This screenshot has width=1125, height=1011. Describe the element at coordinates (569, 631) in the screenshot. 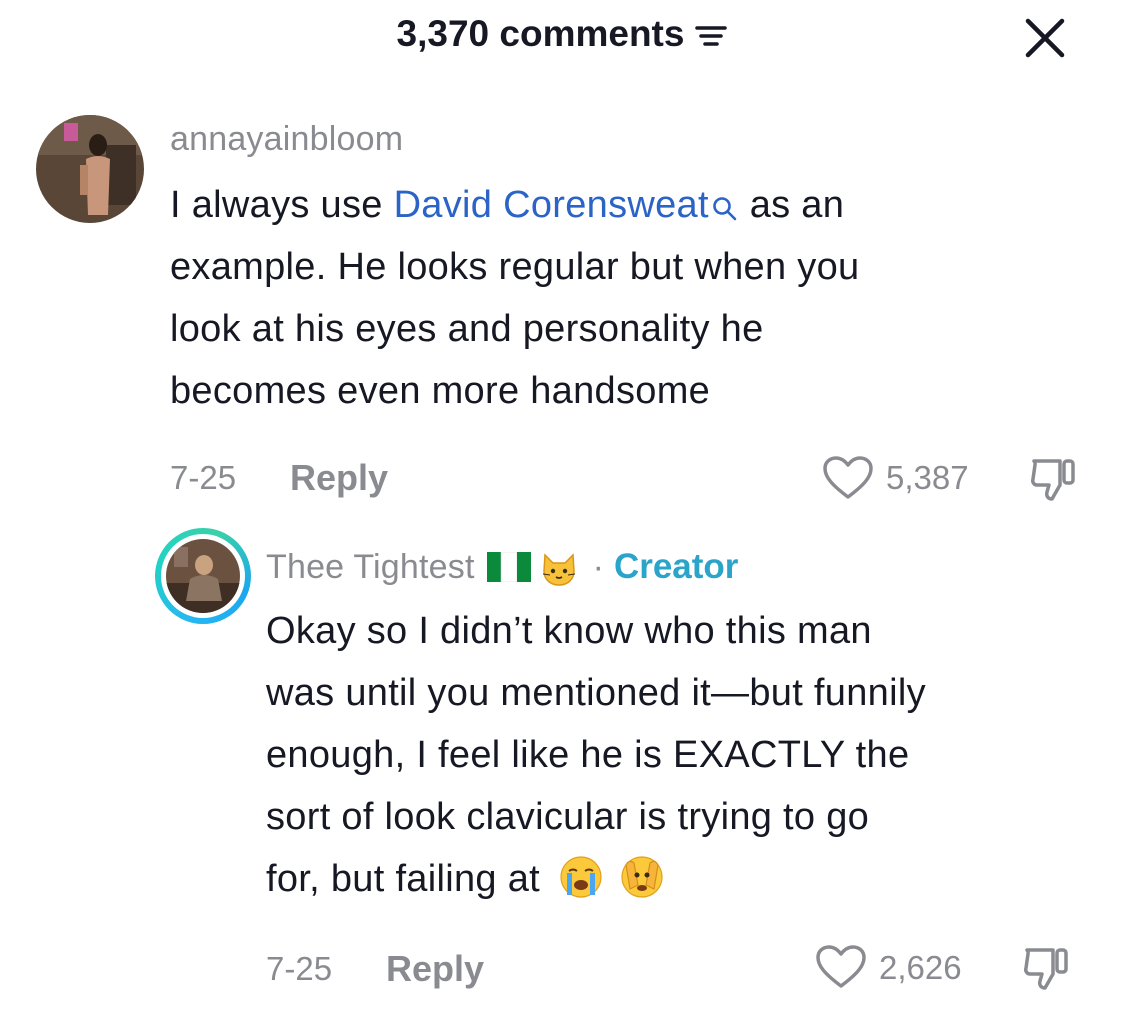

I see `comment-line: Okay so I didn’t know who this man` at that location.